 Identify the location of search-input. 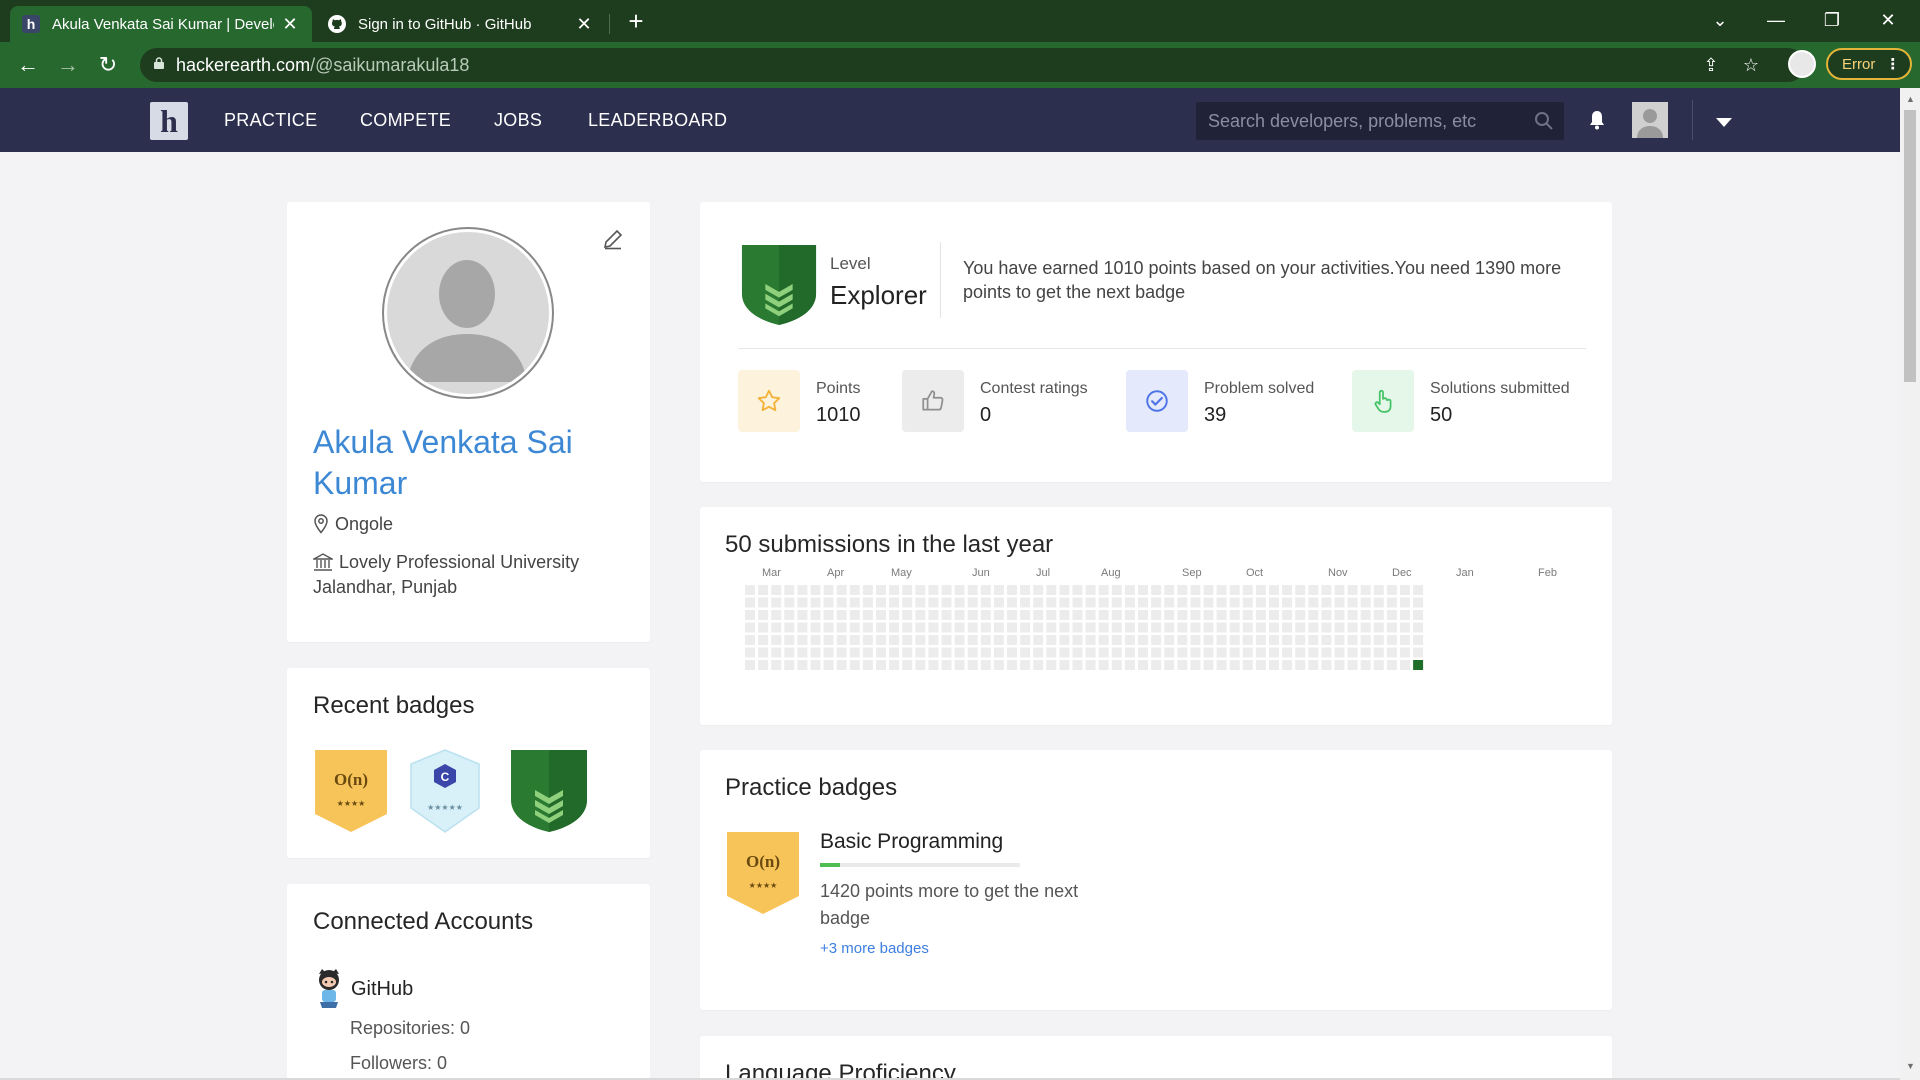
(1368, 121).